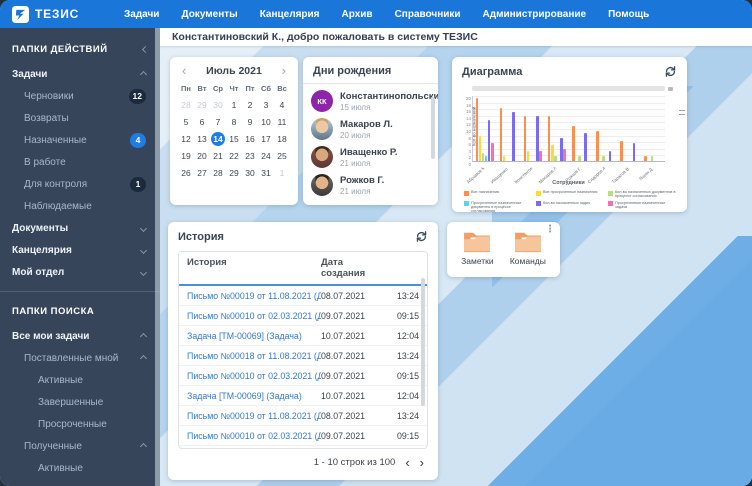  What do you see at coordinates (682, 112) in the screenshot?
I see `chart-export-menu-icon` at bounding box center [682, 112].